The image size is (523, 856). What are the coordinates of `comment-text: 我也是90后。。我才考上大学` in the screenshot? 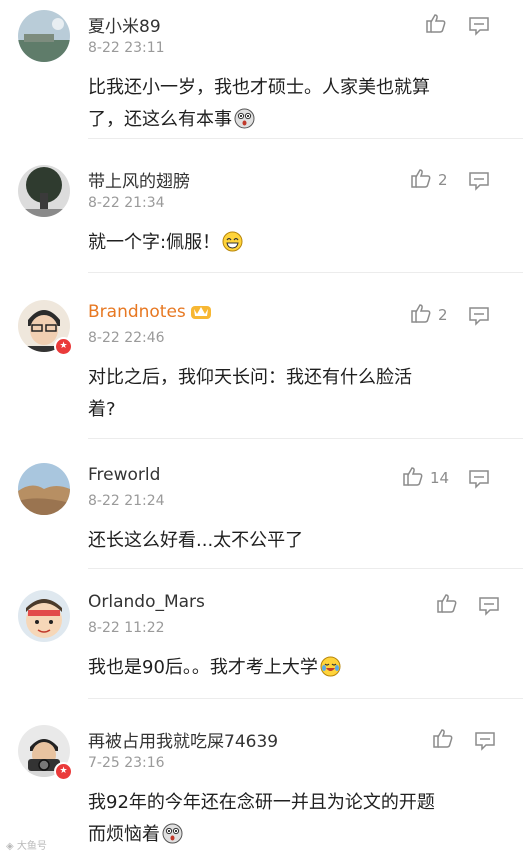 It's located at (288, 668).